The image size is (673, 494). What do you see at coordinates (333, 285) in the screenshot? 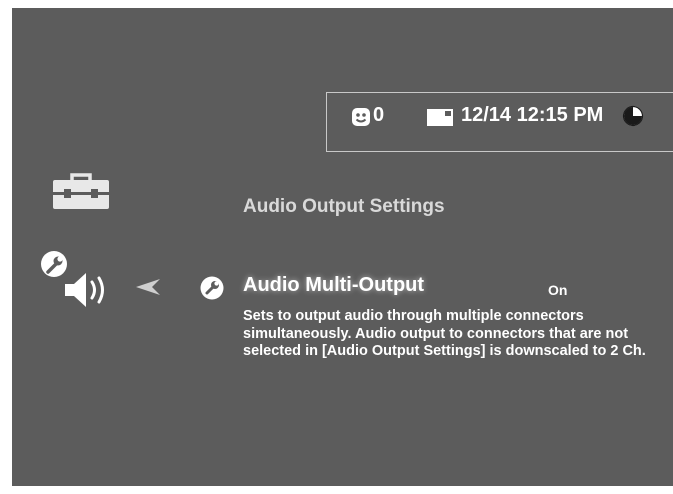
I see `audio-multi-output-label: Audio Multi-Output` at bounding box center [333, 285].